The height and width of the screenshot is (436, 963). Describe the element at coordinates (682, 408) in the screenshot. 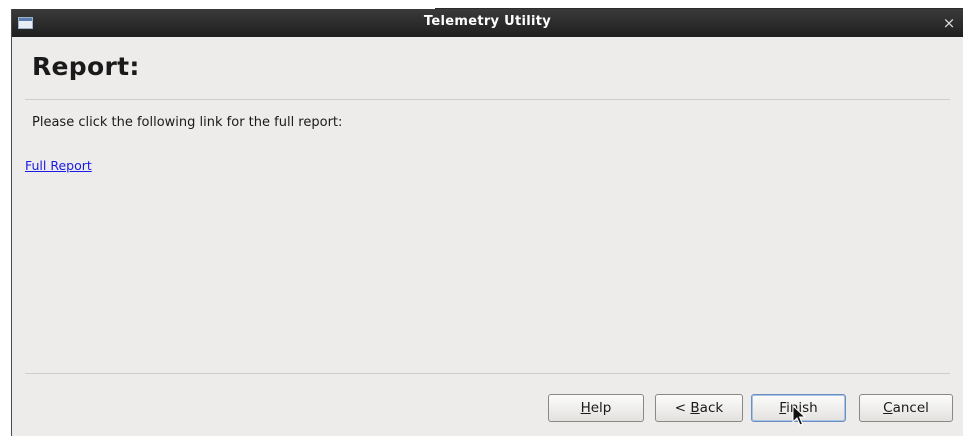

I see `back-label-prefix: <` at that location.